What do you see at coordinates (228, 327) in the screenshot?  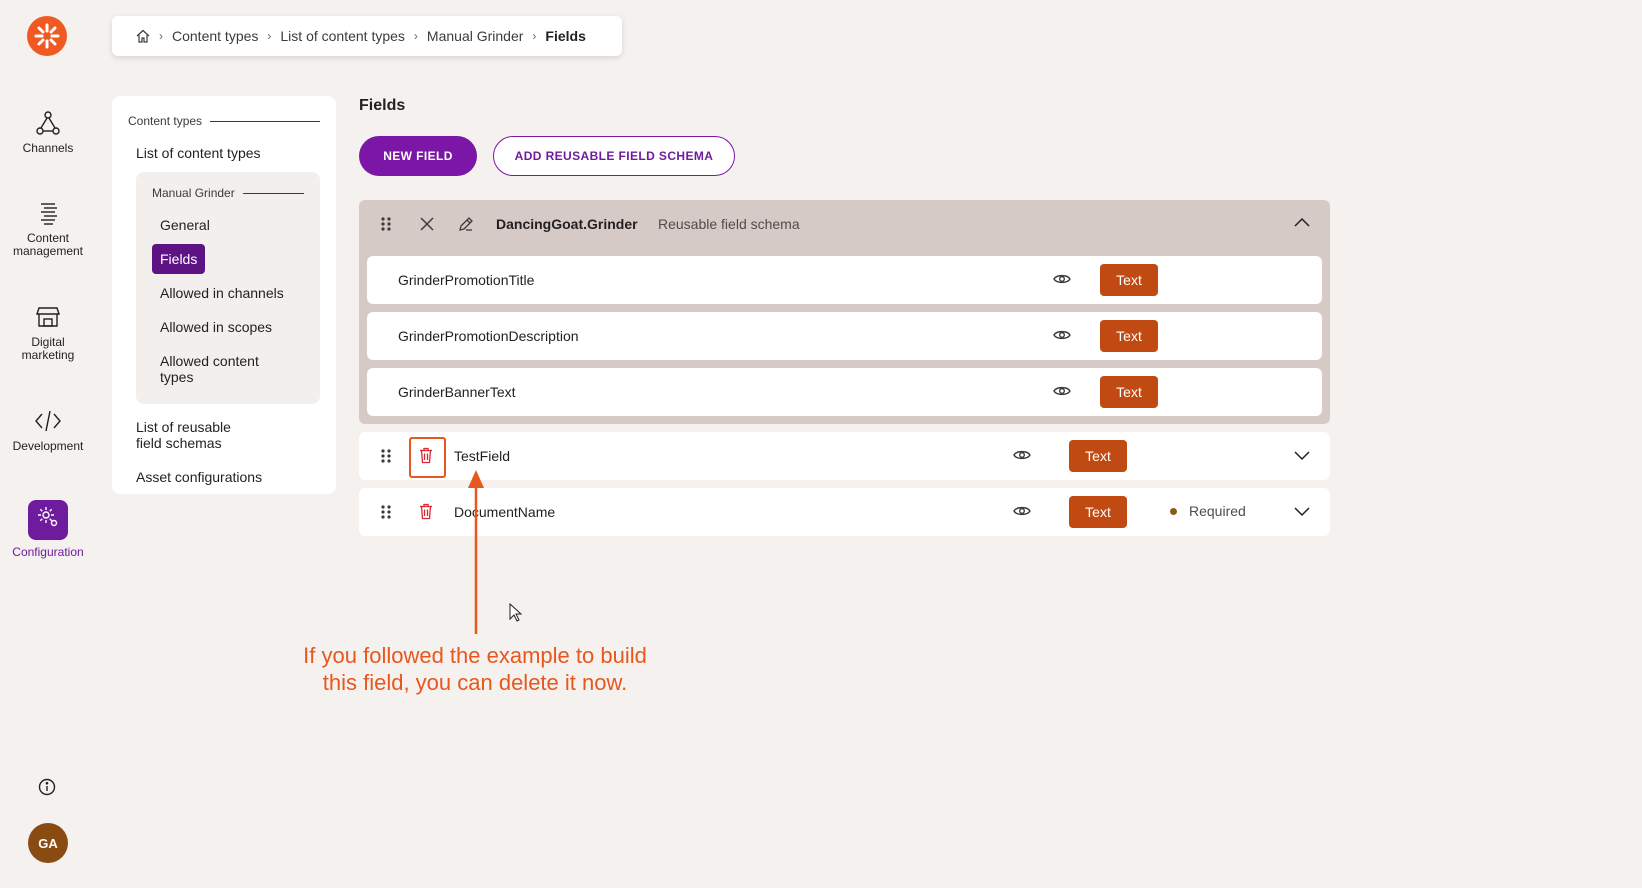 I see `nav-link-allowed-in-scopes: Allowed in scopes` at bounding box center [228, 327].